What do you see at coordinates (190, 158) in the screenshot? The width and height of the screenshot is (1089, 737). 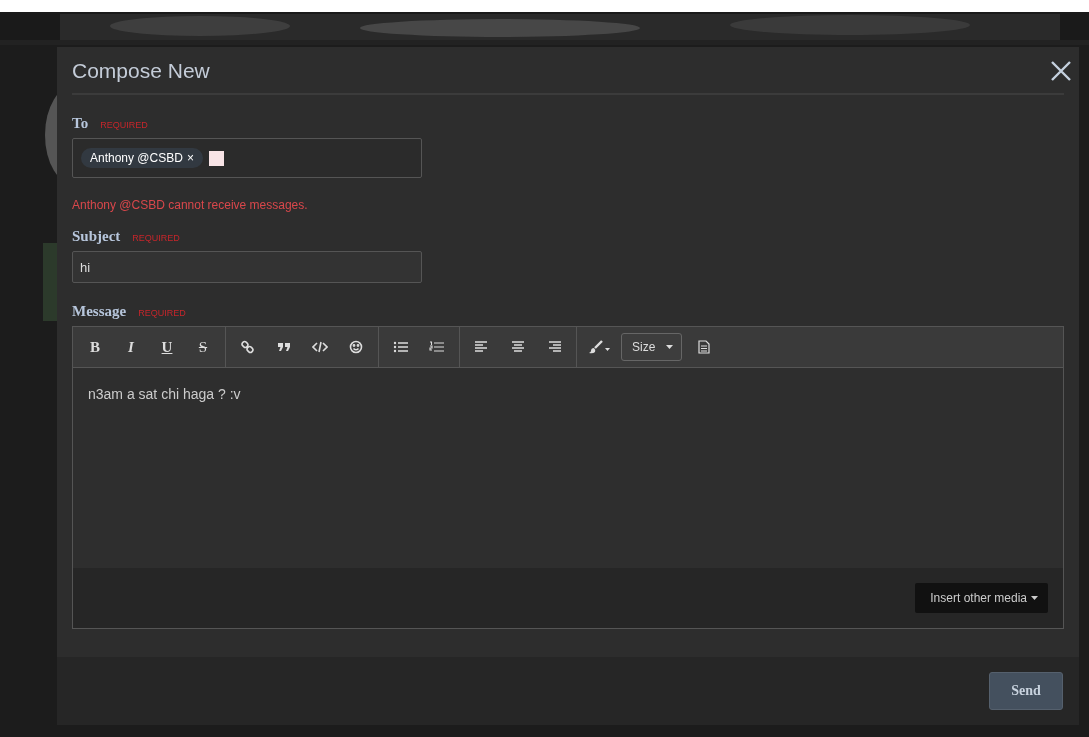 I see `remove-button: ×` at bounding box center [190, 158].